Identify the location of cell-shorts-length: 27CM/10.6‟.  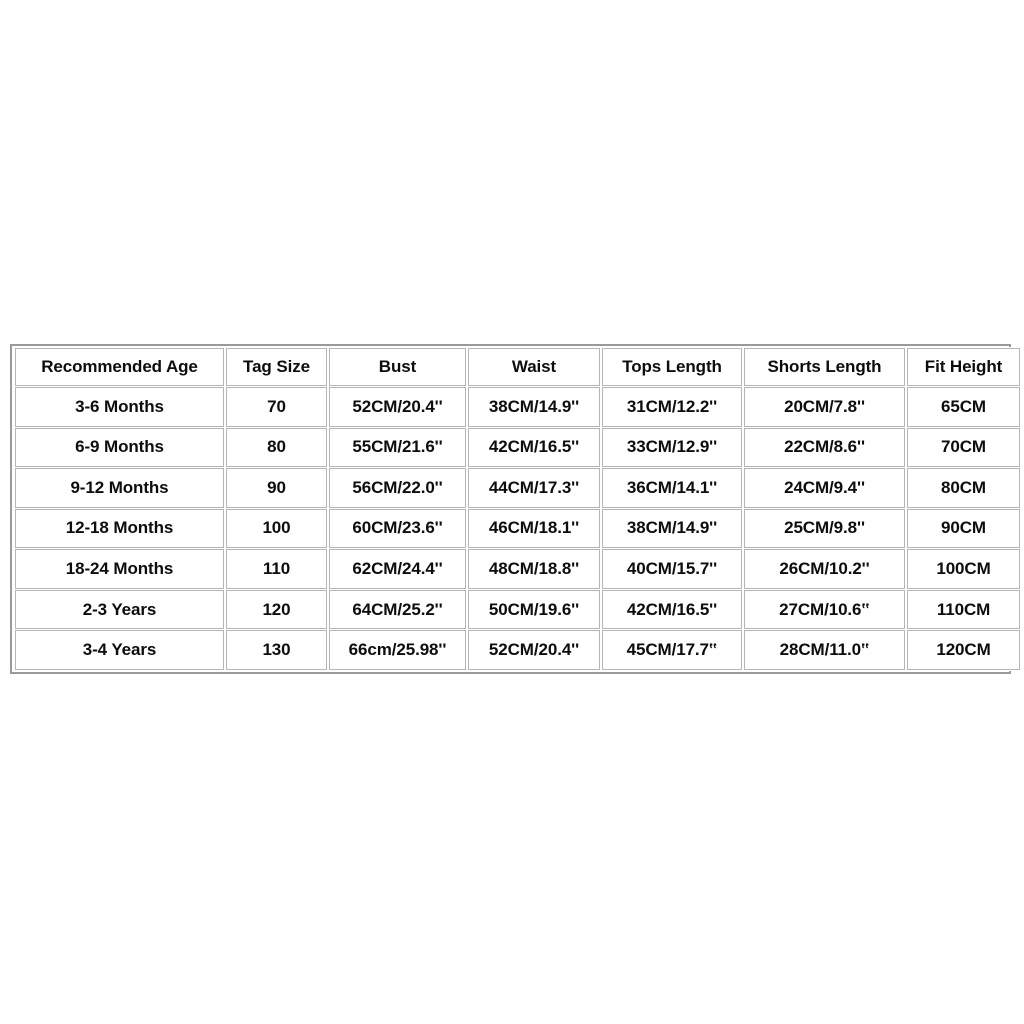
(824, 609).